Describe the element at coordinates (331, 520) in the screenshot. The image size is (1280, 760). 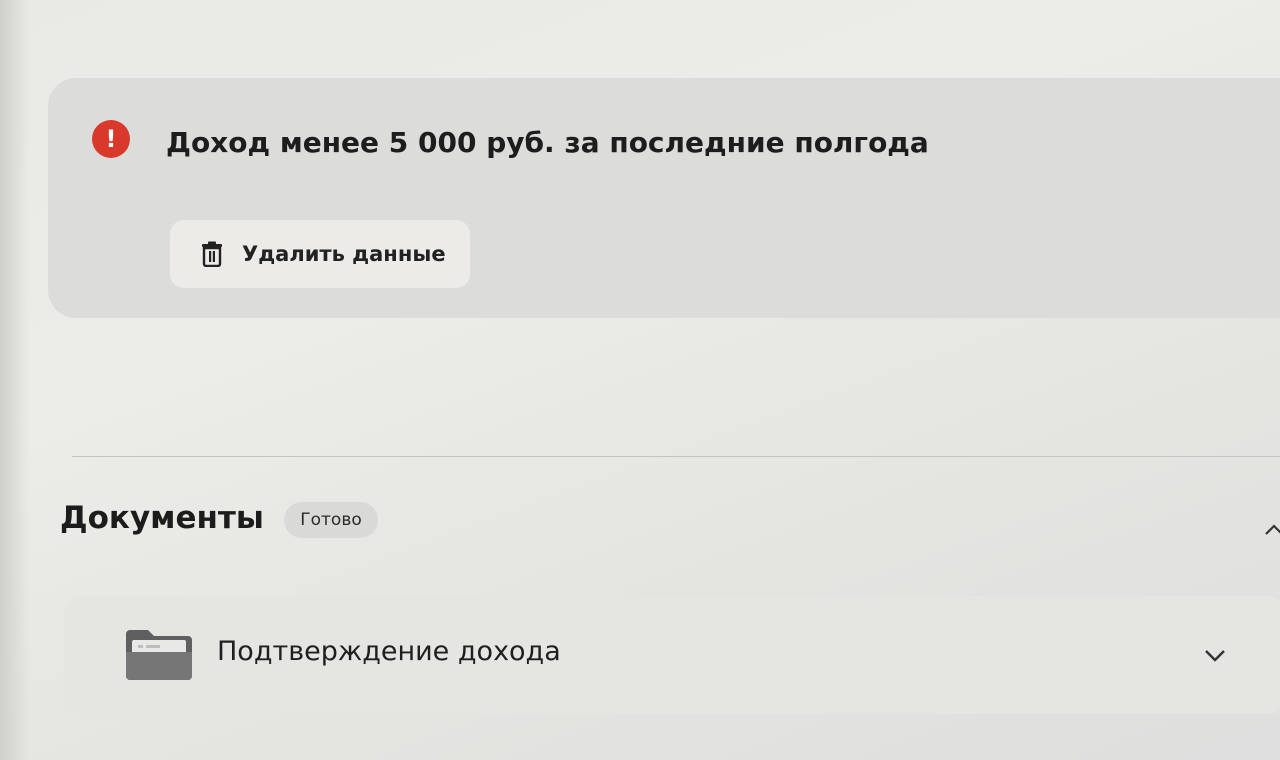
I see `status-badge: Готово` at that location.